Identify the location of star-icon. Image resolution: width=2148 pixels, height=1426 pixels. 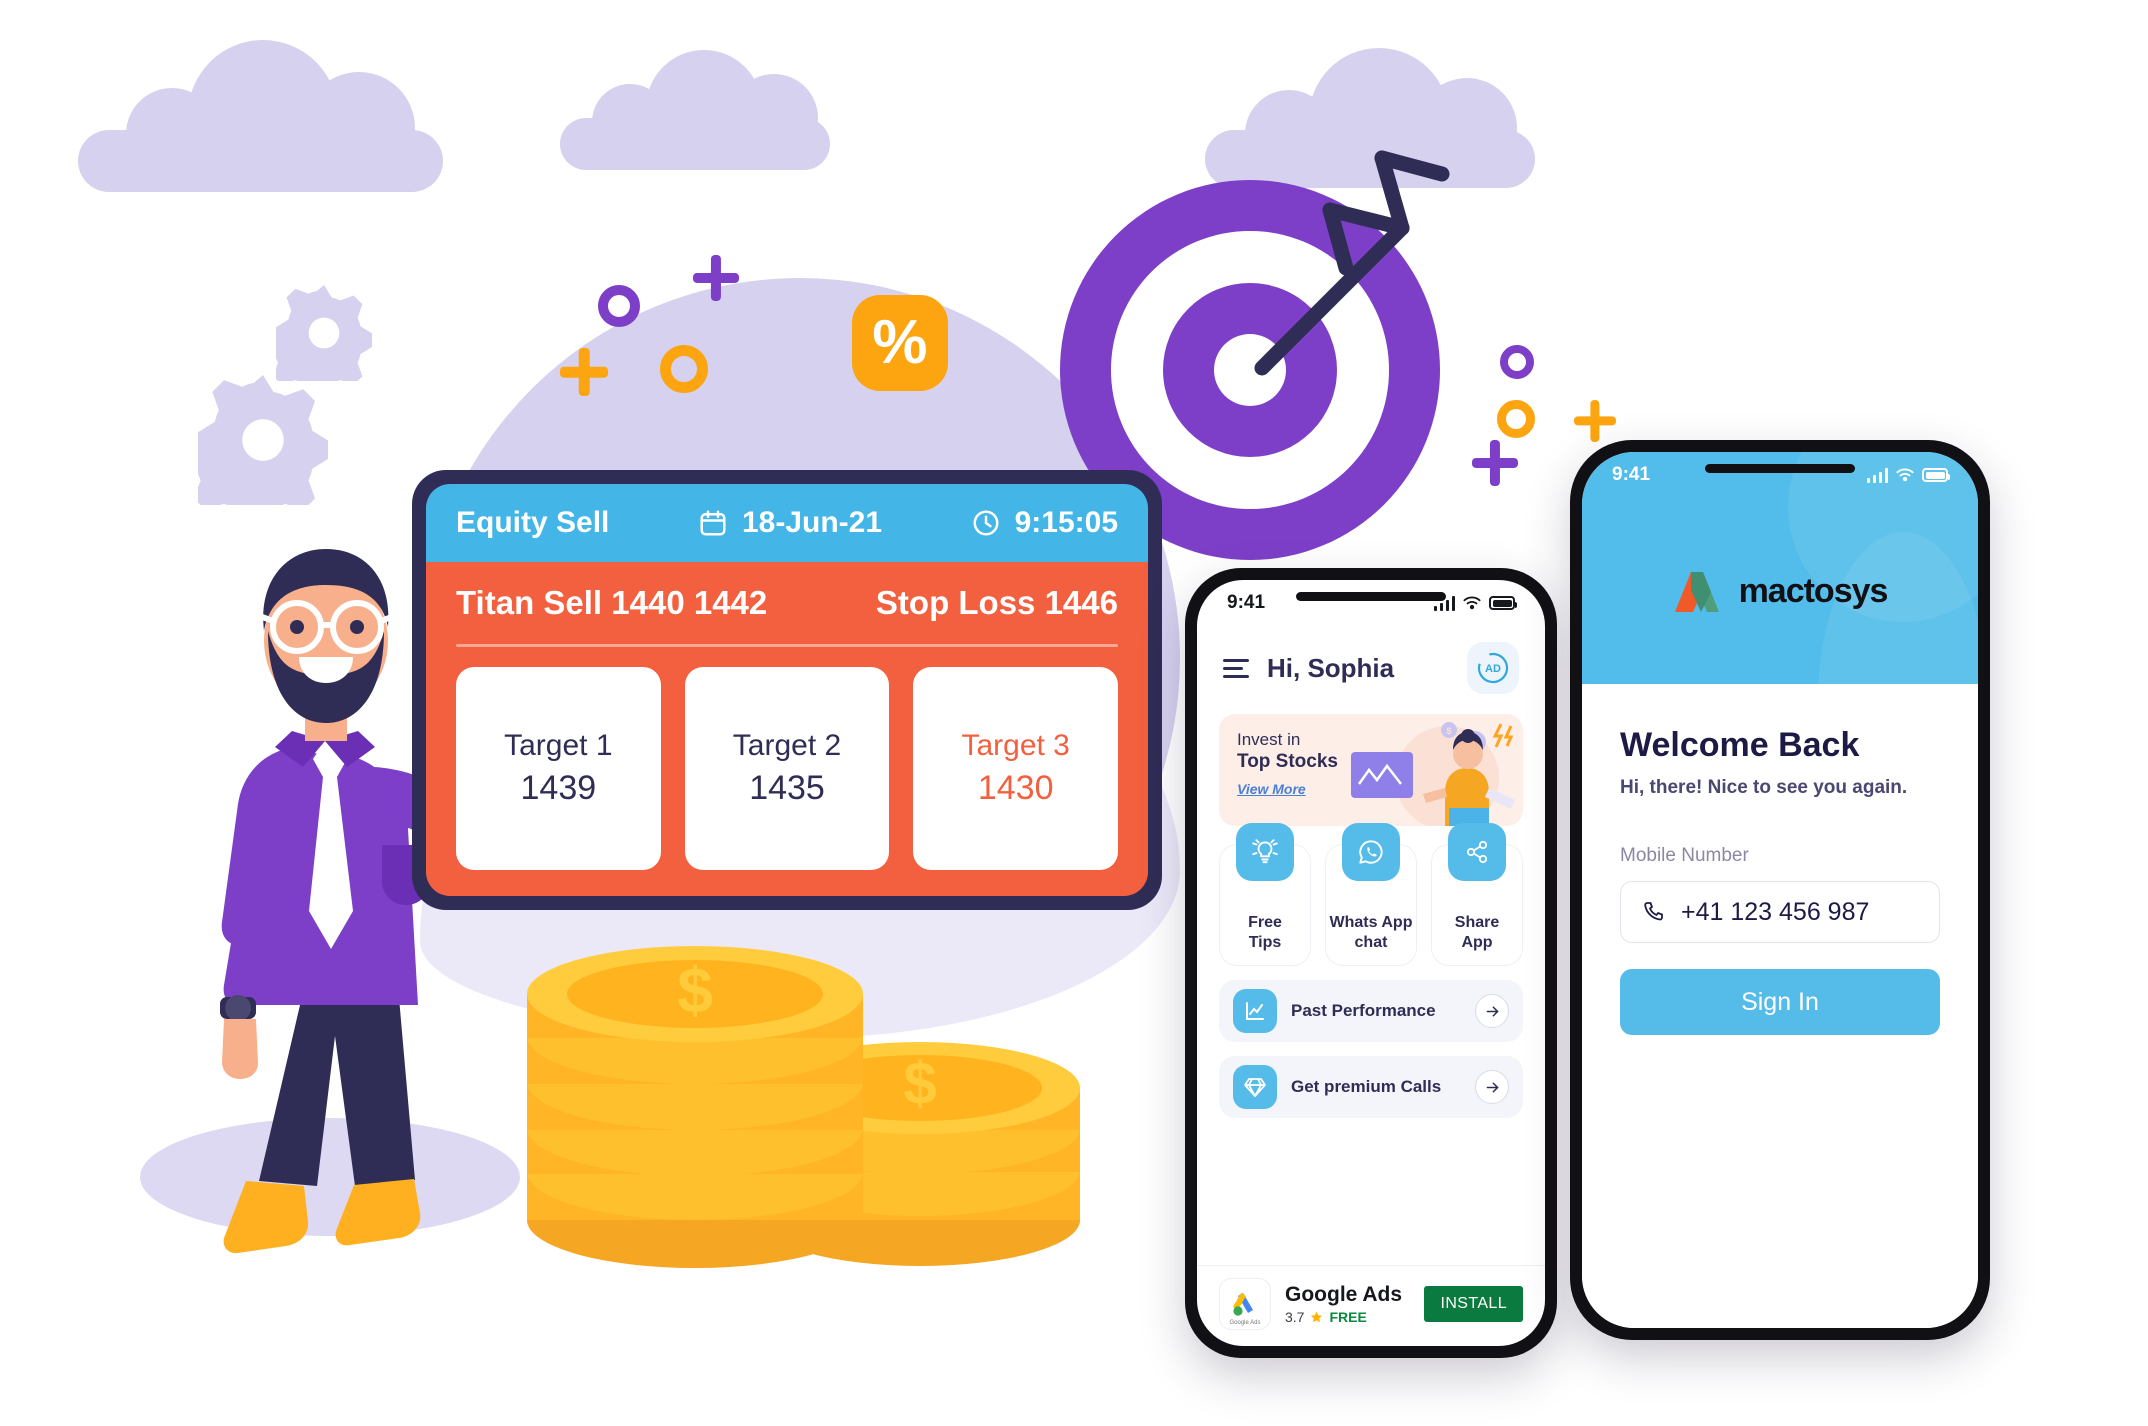
(1317, 1316).